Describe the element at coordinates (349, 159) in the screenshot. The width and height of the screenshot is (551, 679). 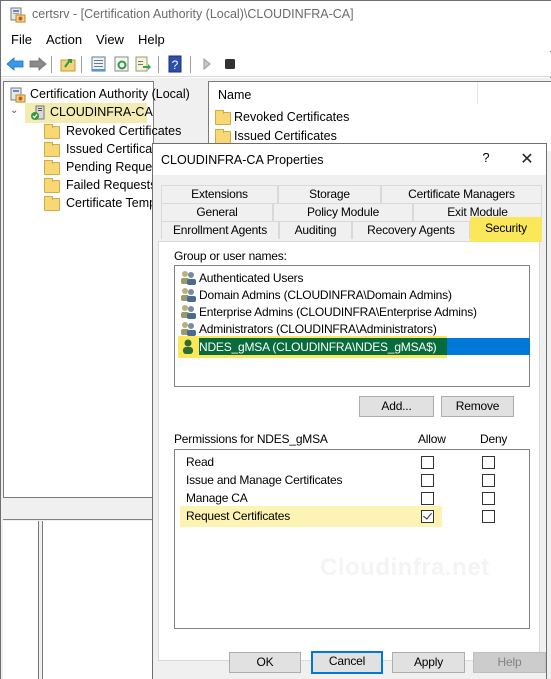
I see `dialog-titlebar: CLOUDINFRA-CA Properties ? ✕` at that location.